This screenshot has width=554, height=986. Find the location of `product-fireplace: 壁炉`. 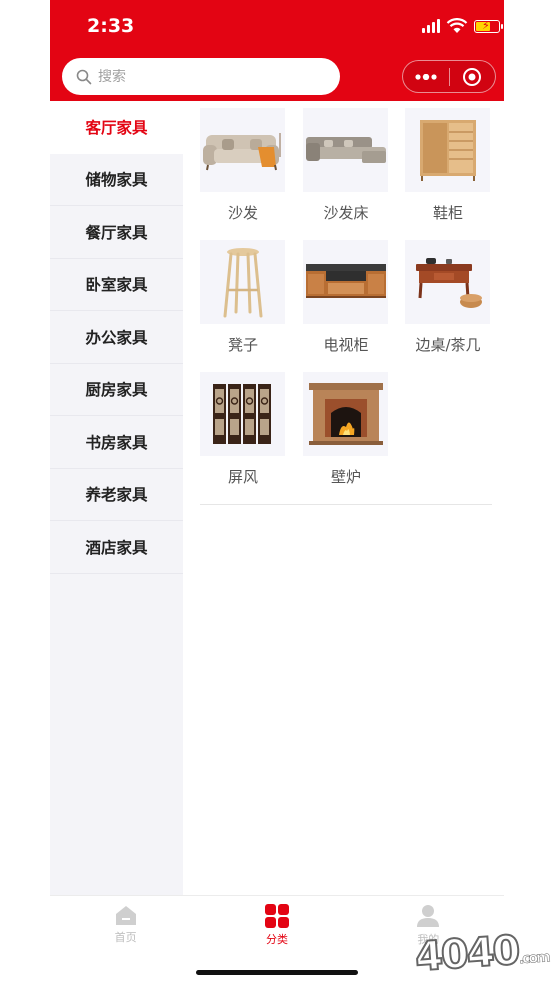

product-fireplace: 壁炉 is located at coordinates (346, 429).